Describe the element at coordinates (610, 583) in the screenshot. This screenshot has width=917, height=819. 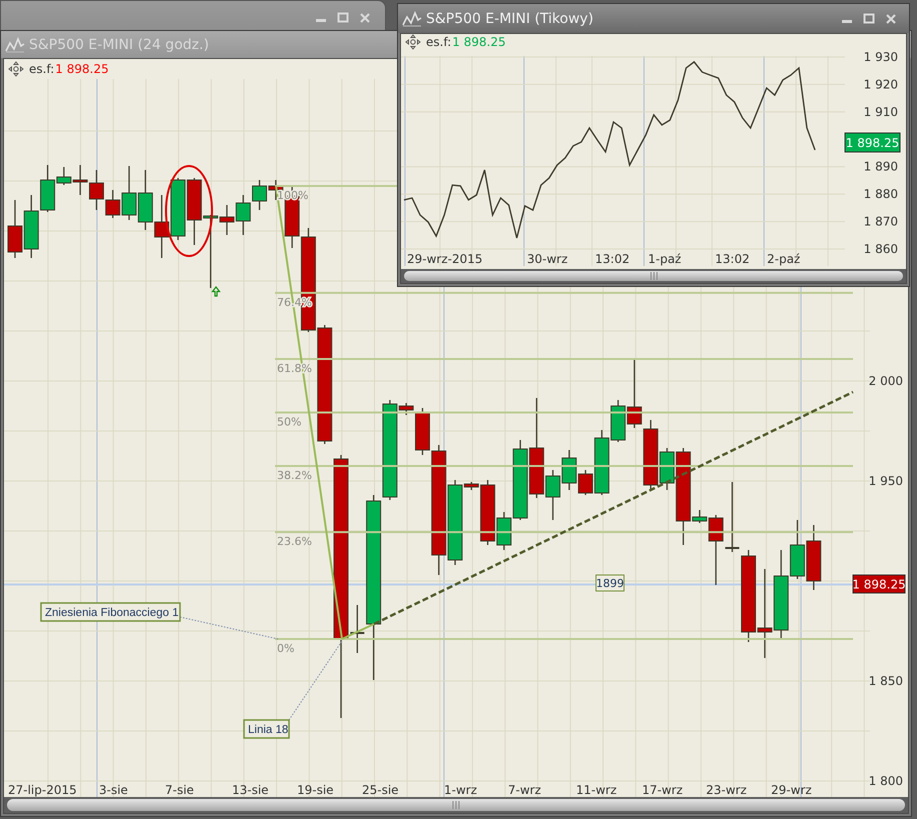
I see `line-value-label: 1899` at that location.